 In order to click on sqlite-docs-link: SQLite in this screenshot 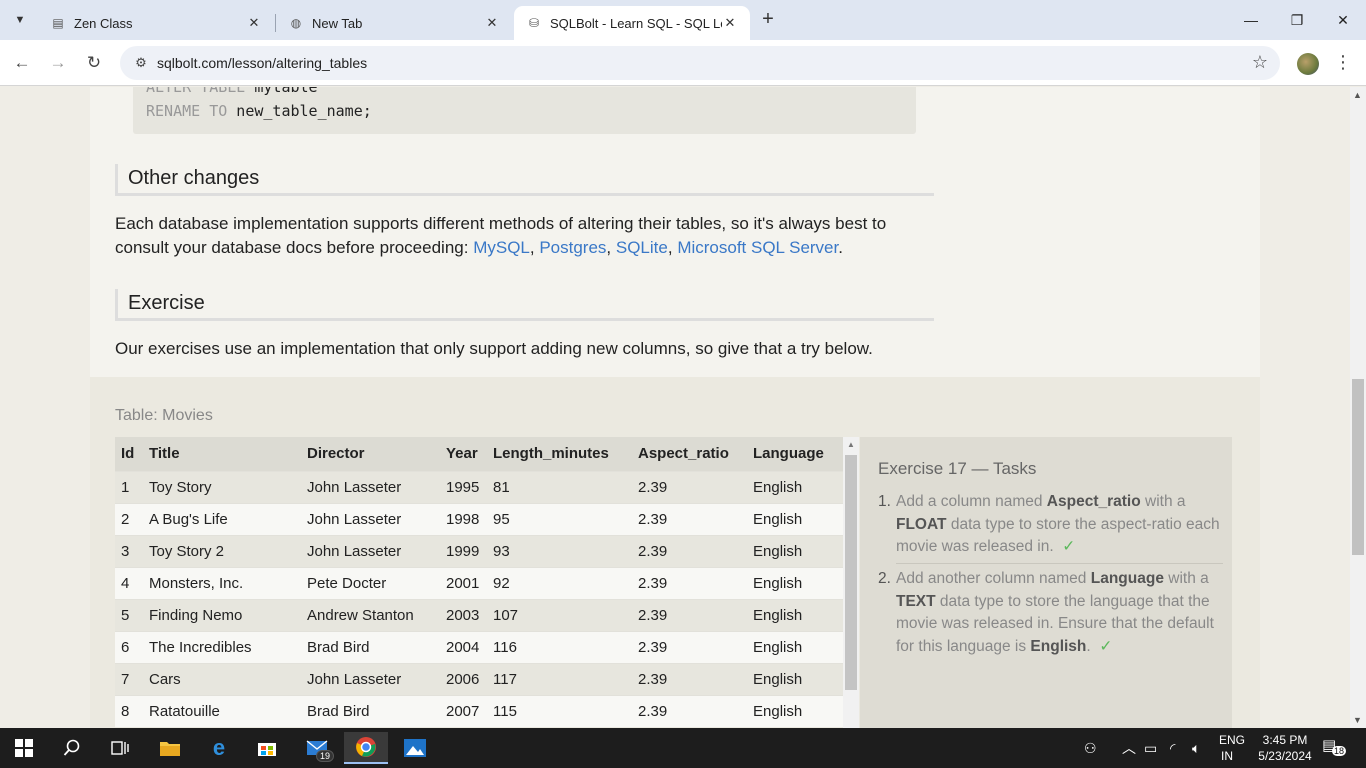, I will do `click(642, 247)`.